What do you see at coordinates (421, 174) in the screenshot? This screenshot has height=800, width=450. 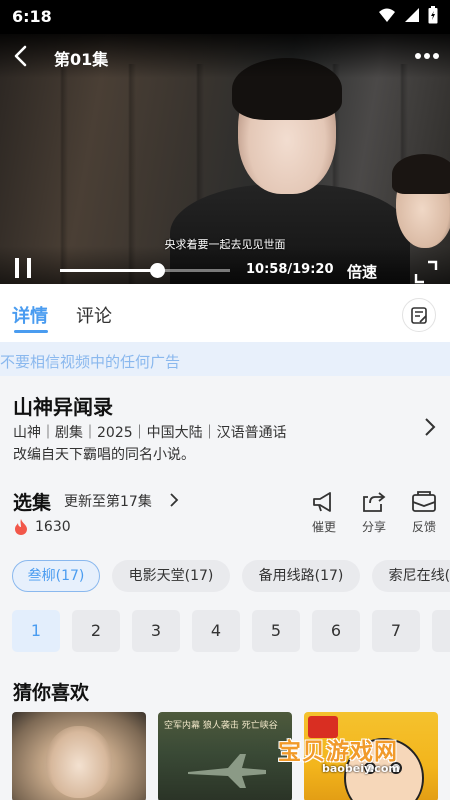 I see `video-figure2-hair` at bounding box center [421, 174].